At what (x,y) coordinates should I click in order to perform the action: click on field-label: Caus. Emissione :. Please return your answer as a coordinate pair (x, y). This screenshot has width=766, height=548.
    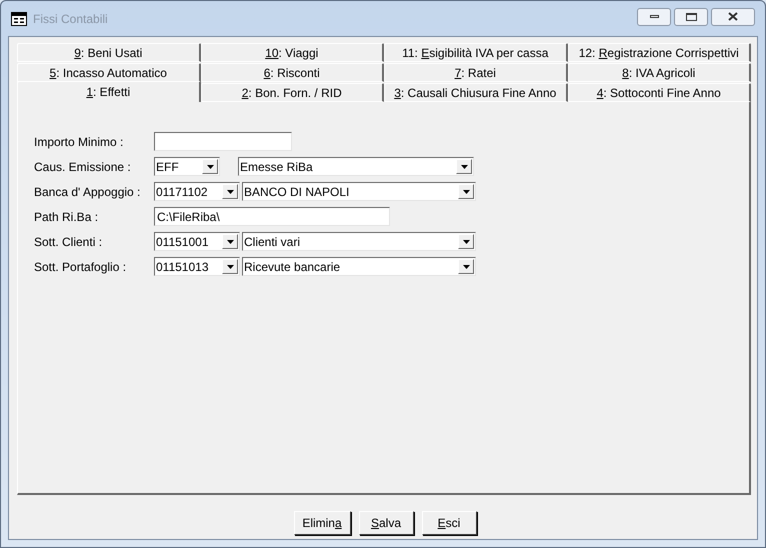
    Looking at the image, I should click on (83, 167).